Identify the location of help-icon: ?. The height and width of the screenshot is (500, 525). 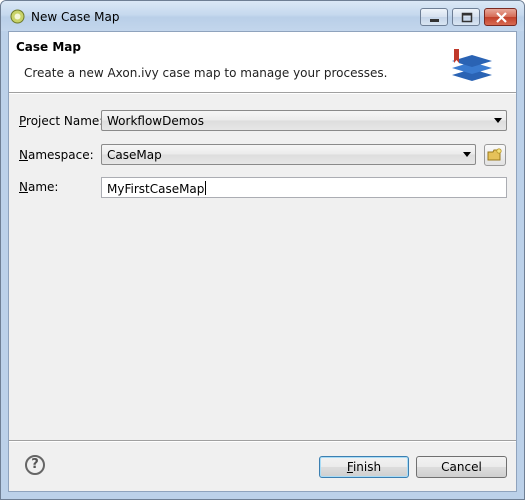
(35, 465).